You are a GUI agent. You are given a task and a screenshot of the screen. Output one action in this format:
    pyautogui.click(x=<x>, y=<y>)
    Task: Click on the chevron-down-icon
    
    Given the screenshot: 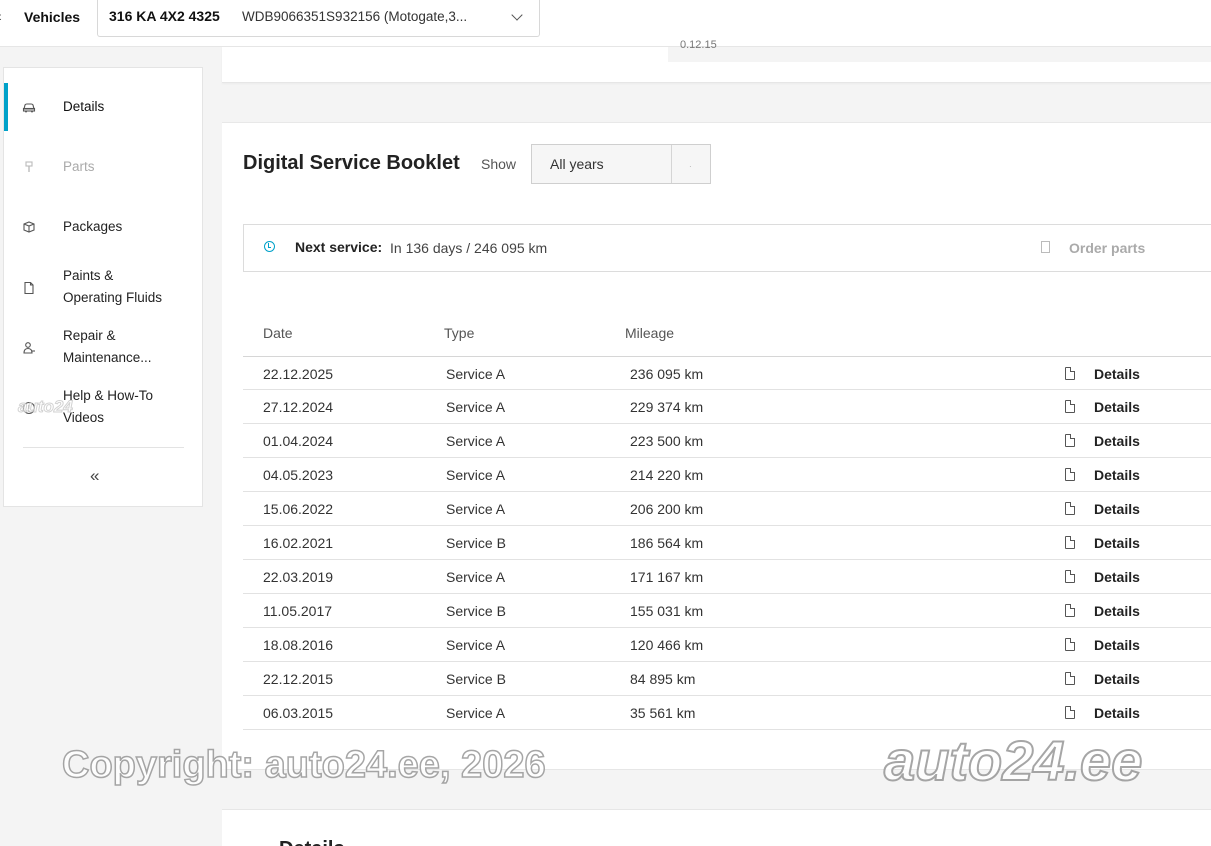 What is the action you would take?
    pyautogui.click(x=517, y=15)
    